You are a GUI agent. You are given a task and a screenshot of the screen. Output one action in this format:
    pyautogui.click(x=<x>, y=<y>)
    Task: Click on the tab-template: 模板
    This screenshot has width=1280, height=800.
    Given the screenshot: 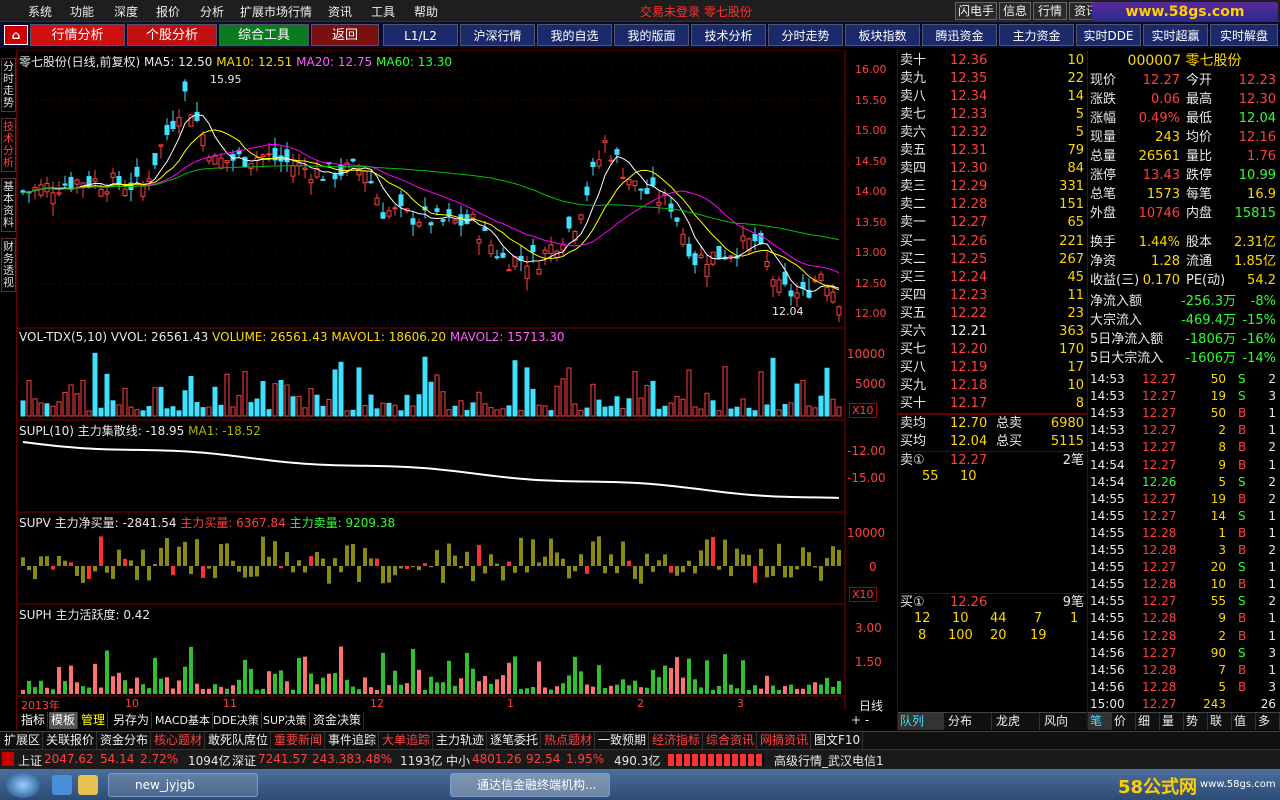 What is the action you would take?
    pyautogui.click(x=64, y=720)
    